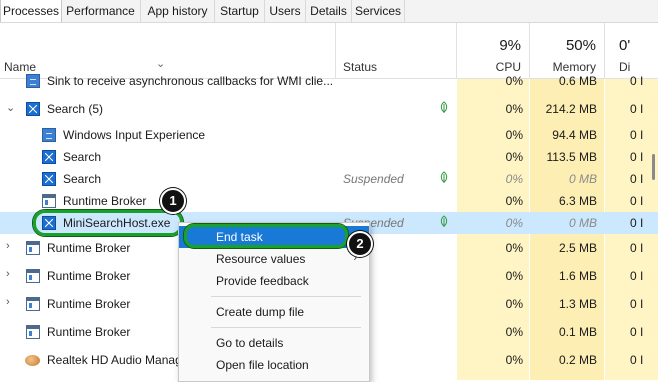  What do you see at coordinates (49, 135) in the screenshot?
I see `window-icon` at bounding box center [49, 135].